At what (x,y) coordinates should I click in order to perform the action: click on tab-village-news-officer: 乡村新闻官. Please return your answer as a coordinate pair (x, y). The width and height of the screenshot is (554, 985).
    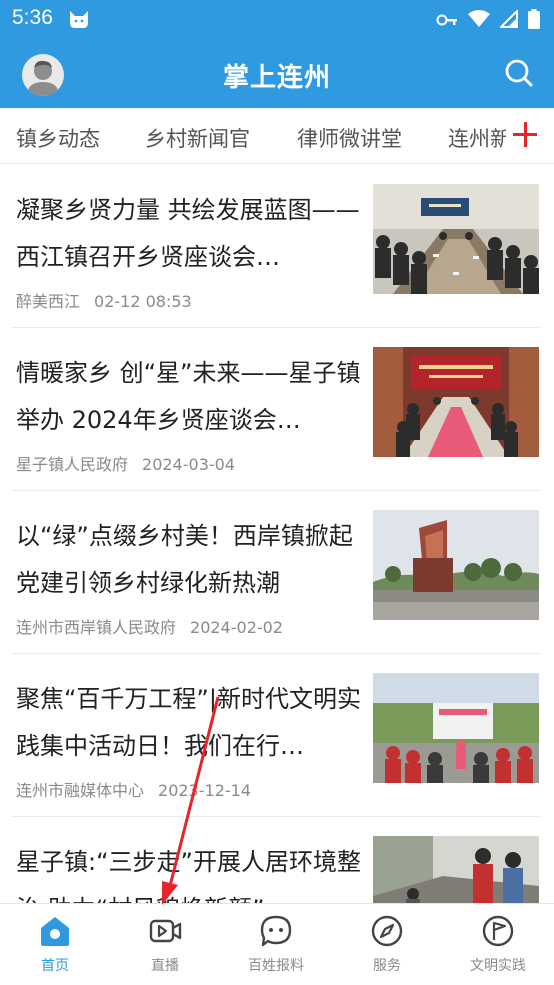
    Looking at the image, I should click on (197, 138).